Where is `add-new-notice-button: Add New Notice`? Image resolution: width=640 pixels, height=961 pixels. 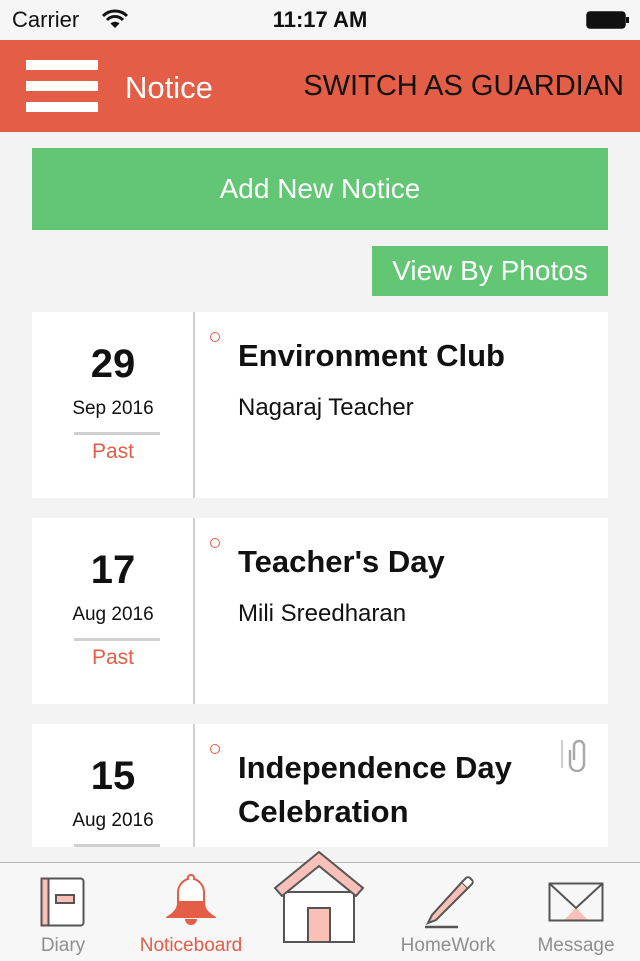 add-new-notice-button: Add New Notice is located at coordinates (320, 189).